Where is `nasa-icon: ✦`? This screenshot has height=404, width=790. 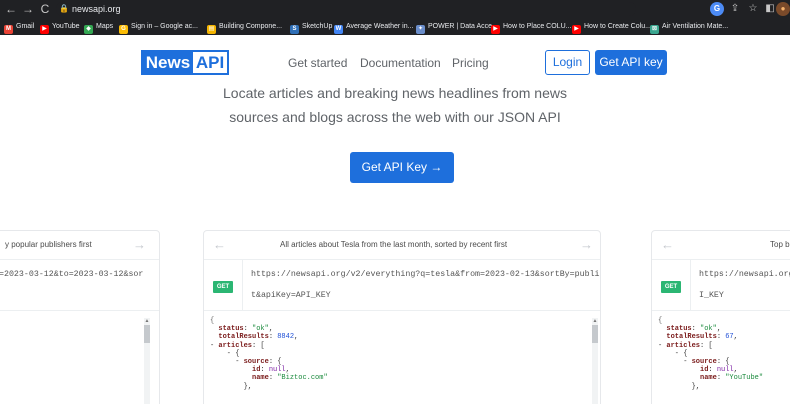
nasa-icon: ✦ is located at coordinates (420, 29).